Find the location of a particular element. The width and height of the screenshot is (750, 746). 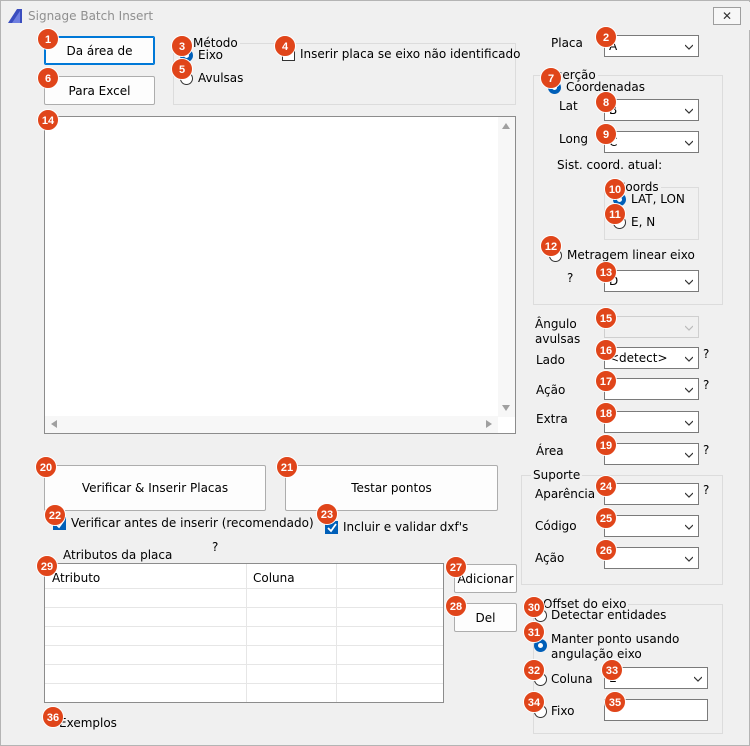

lat-select: B is located at coordinates (651, 110).